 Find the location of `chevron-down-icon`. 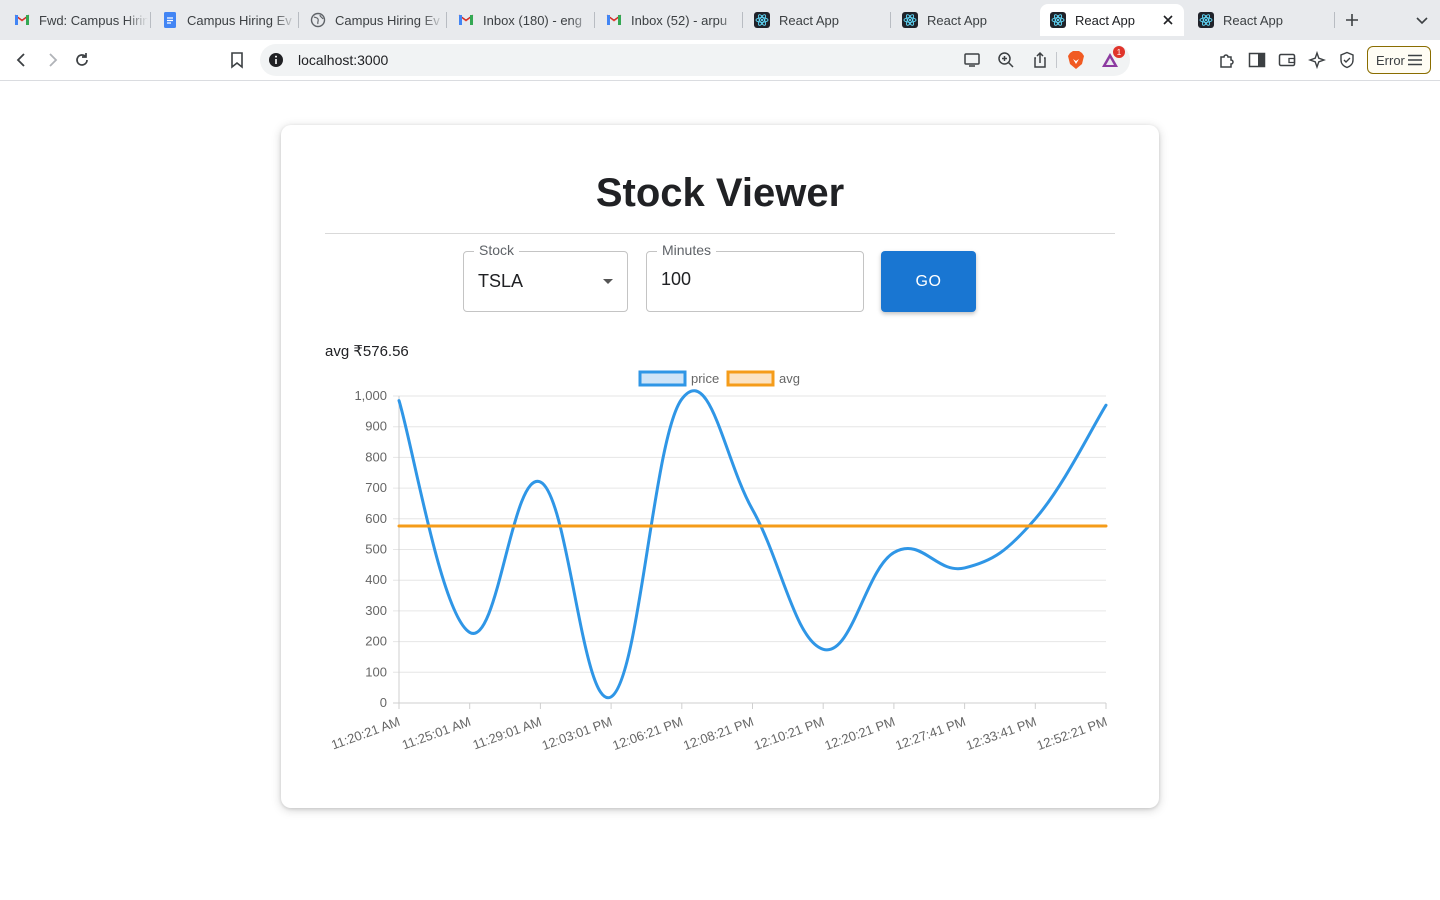

chevron-down-icon is located at coordinates (1422, 21).